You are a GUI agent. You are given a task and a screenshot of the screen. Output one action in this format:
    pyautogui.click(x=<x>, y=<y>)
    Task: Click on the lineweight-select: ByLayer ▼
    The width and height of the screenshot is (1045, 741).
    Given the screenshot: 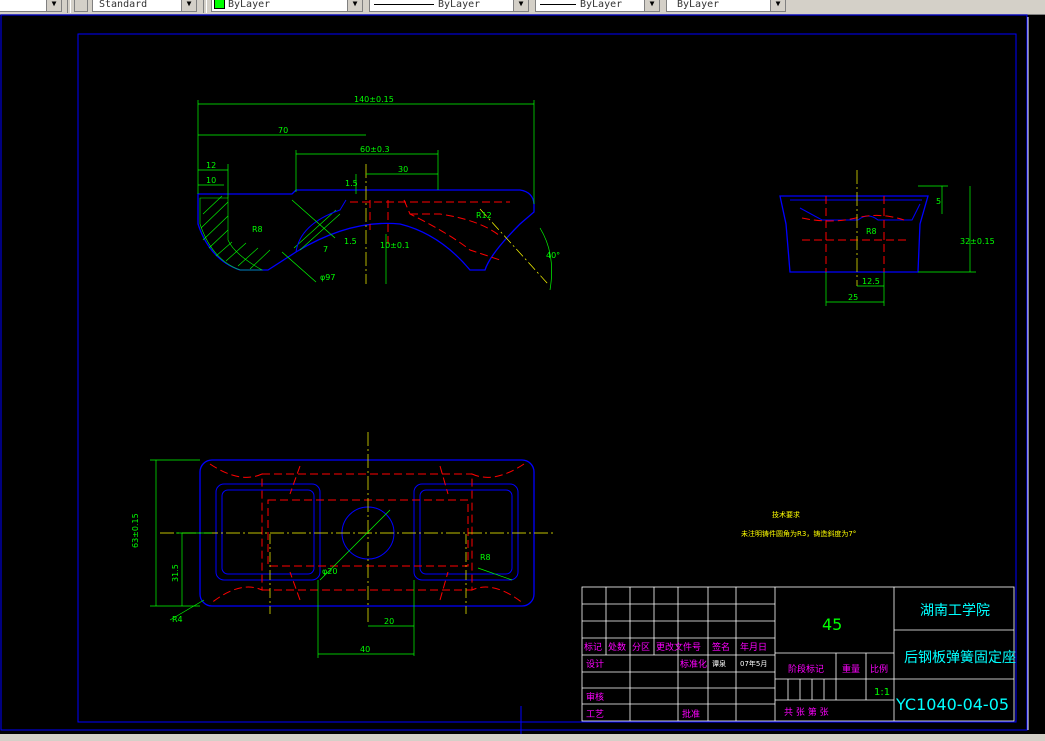 What is the action you would take?
    pyautogui.click(x=597, y=6)
    